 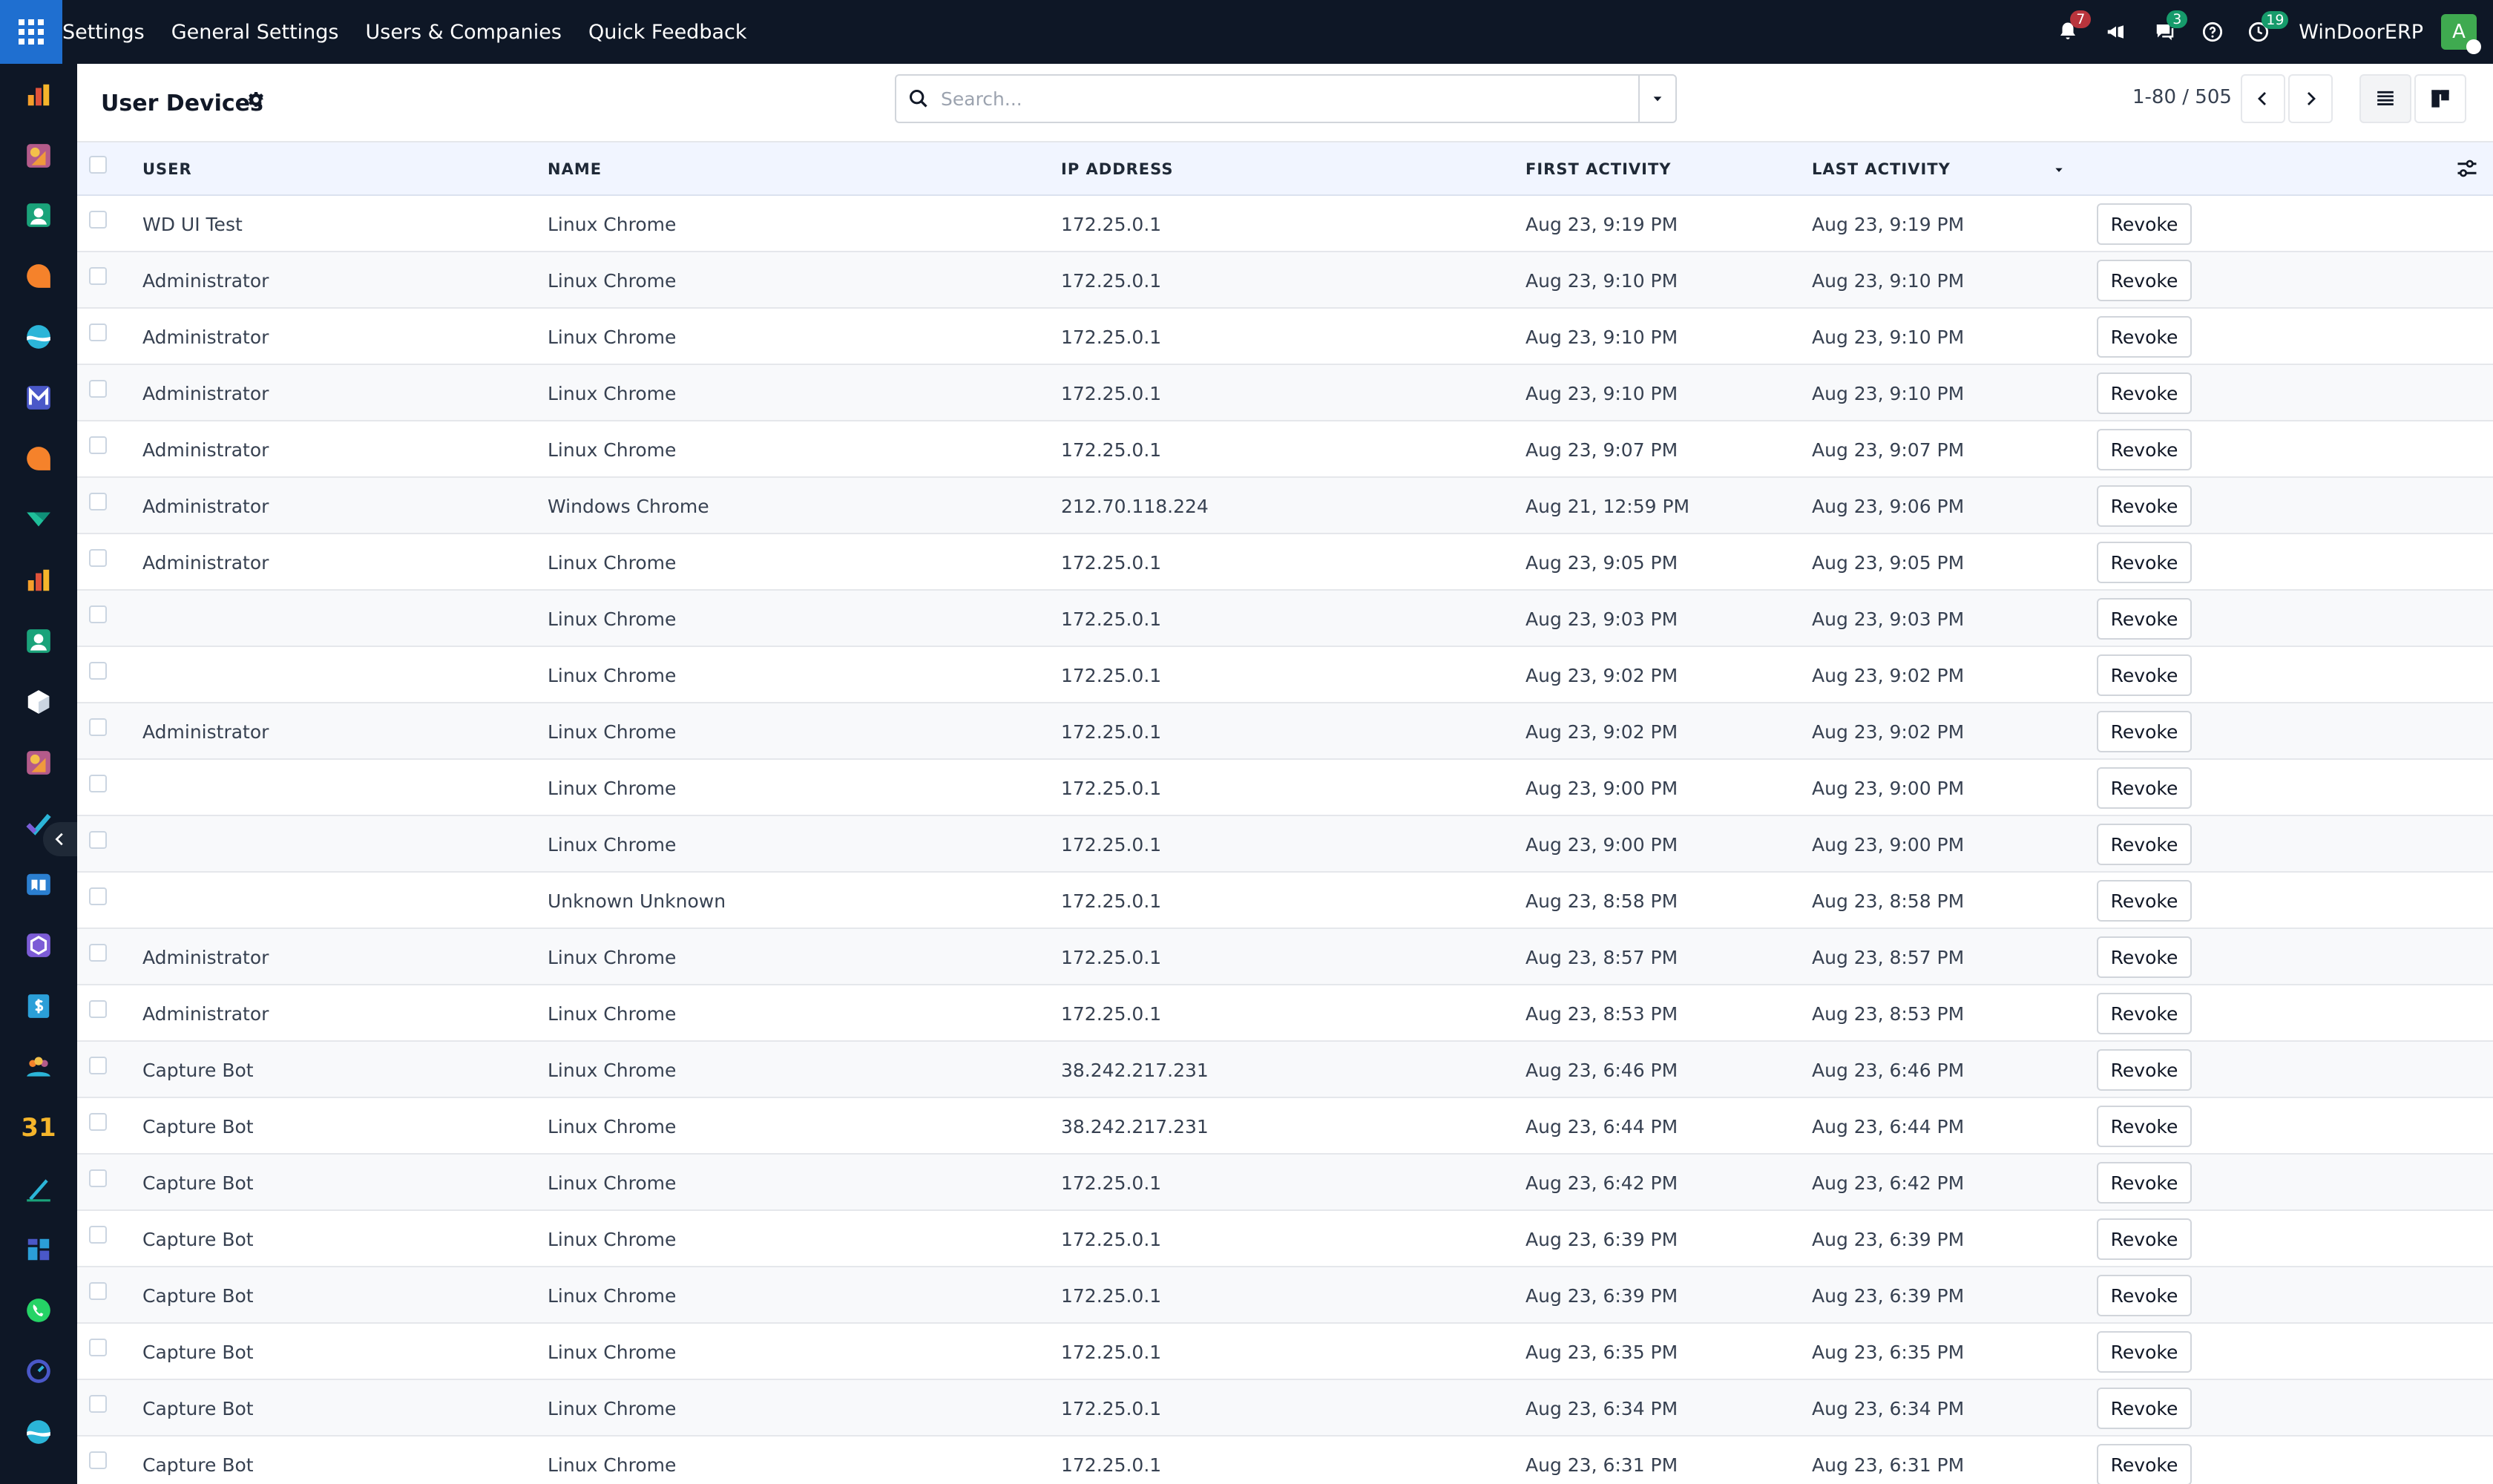 What do you see at coordinates (667, 32) in the screenshot?
I see `menu-quick-feedback: Quick Feedback` at bounding box center [667, 32].